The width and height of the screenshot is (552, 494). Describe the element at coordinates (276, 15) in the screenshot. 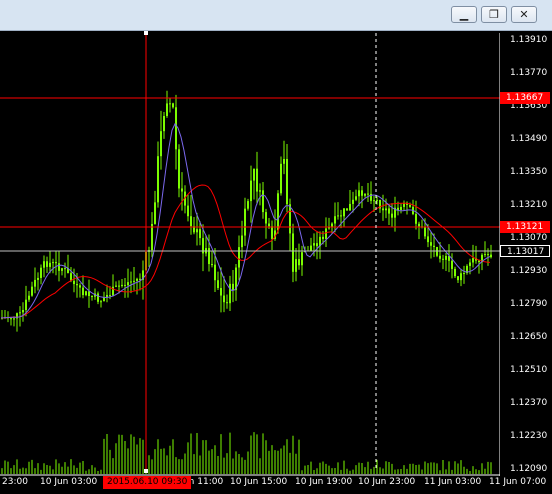

I see `window-titlebar: ▁ ❐ ✕` at that location.